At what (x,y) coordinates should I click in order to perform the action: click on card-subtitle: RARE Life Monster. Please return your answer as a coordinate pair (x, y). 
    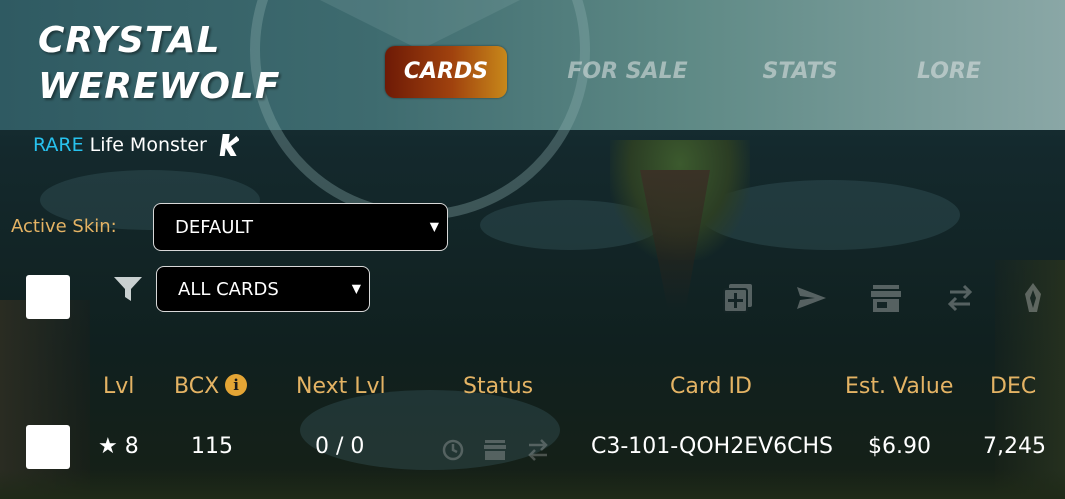
    Looking at the image, I should click on (136, 145).